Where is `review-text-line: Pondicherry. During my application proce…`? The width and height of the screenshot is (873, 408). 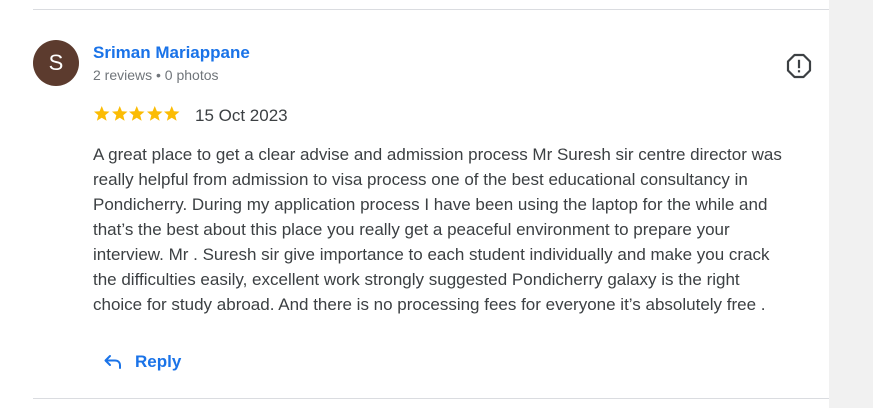 review-text-line: Pondicherry. During my application proce… is located at coordinates (430, 204).